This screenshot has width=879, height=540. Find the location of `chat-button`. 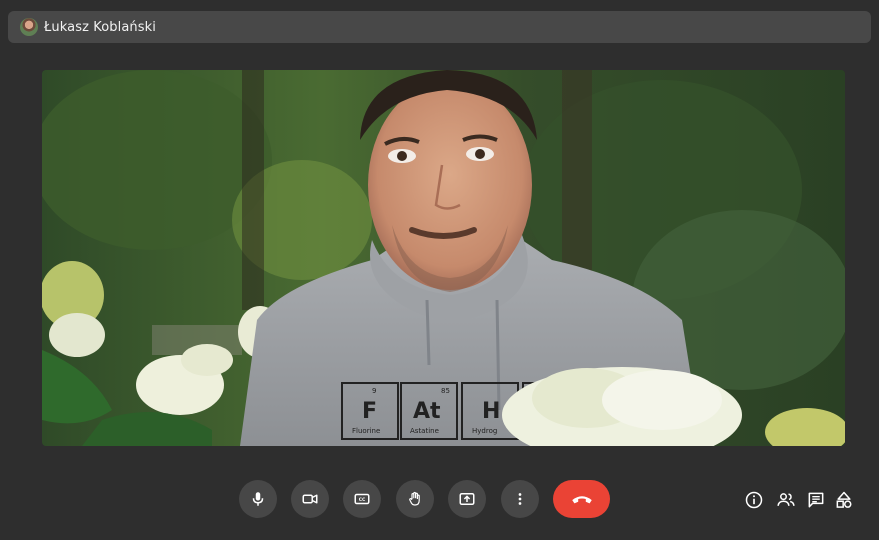

chat-button is located at coordinates (816, 500).